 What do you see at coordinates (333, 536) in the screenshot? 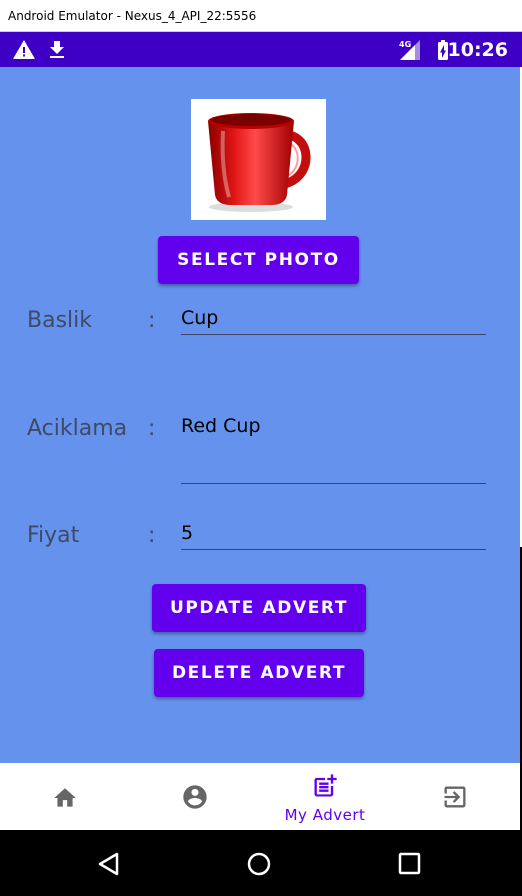
I see `price-input: 5` at bounding box center [333, 536].